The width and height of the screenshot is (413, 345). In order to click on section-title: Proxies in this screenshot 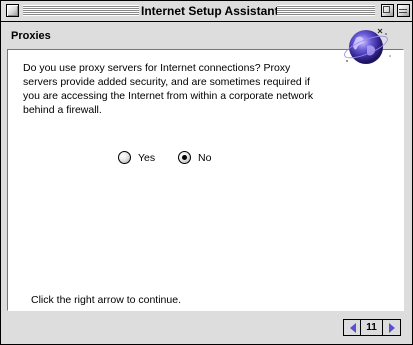, I will do `click(31, 36)`.